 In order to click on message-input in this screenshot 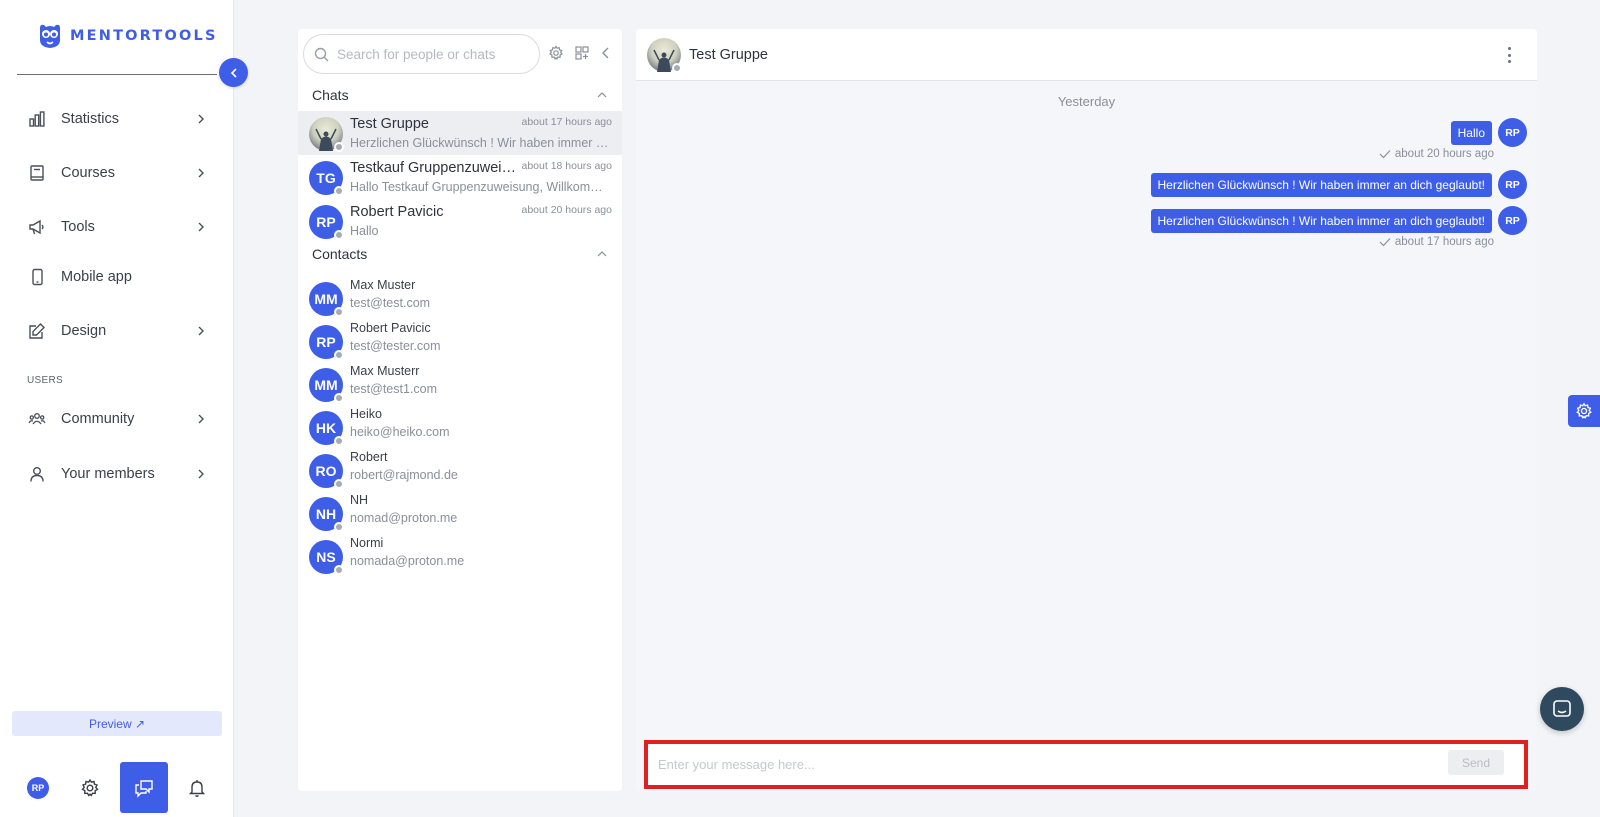, I will do `click(1043, 764)`.